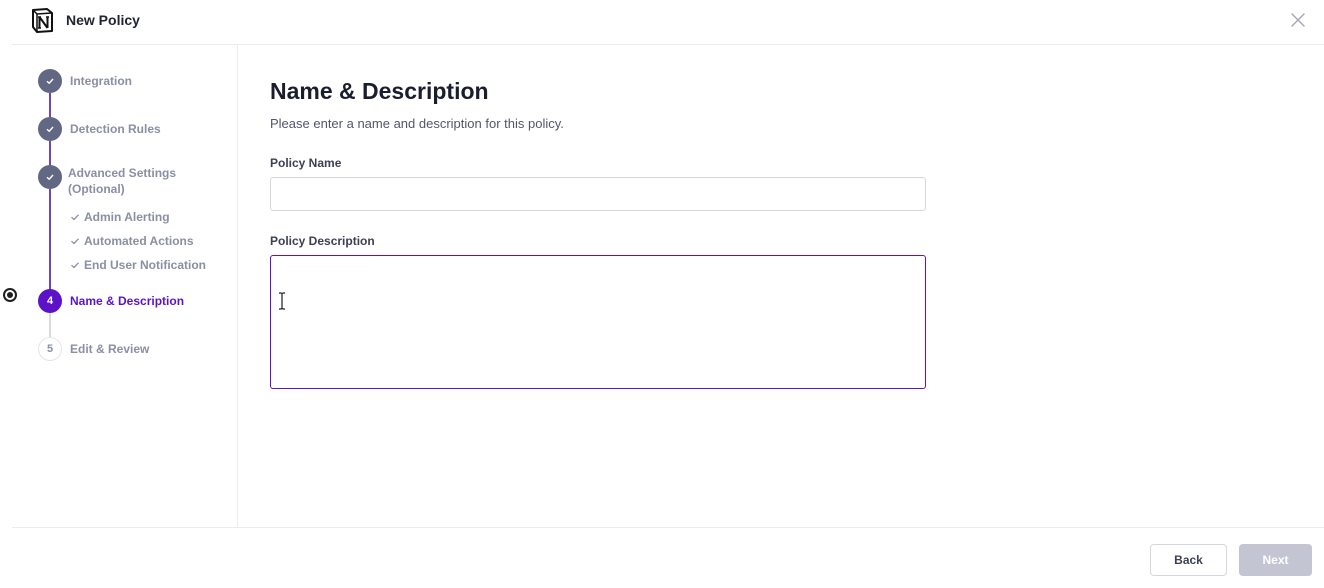  I want to click on step-detection-rules: Detection Rules, so click(115, 129).